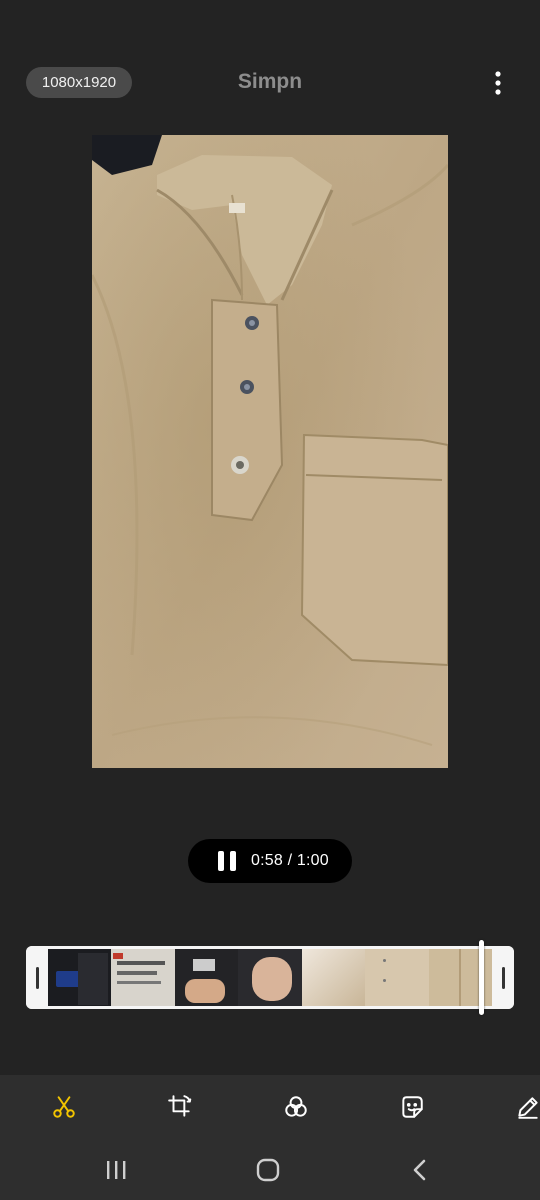 The width and height of the screenshot is (540, 1200). I want to click on sticker-tool-button, so click(412, 1107).